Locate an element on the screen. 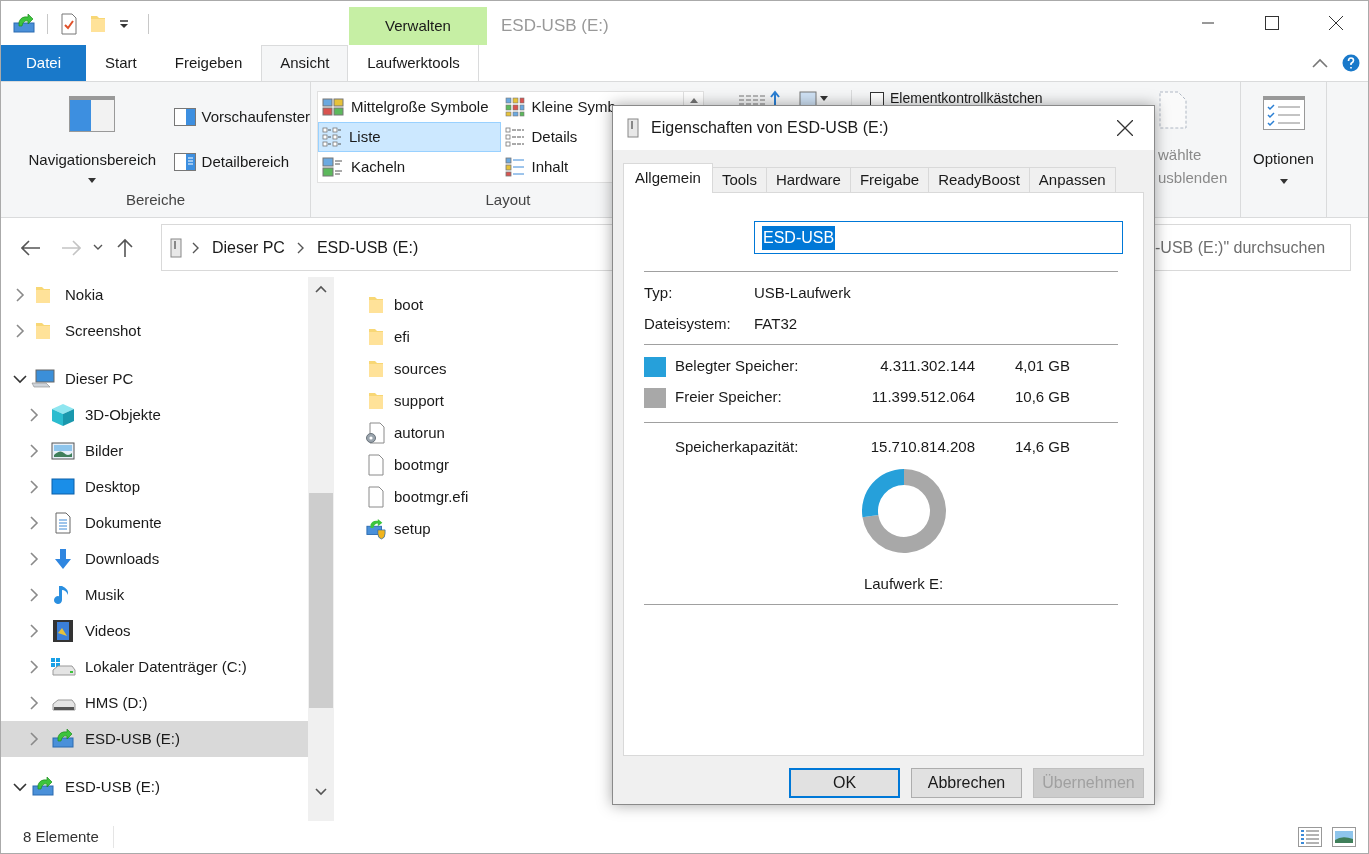 This screenshot has height=854, width=1369. bytes-value: 4.311.302.144 is located at coordinates (927, 366).